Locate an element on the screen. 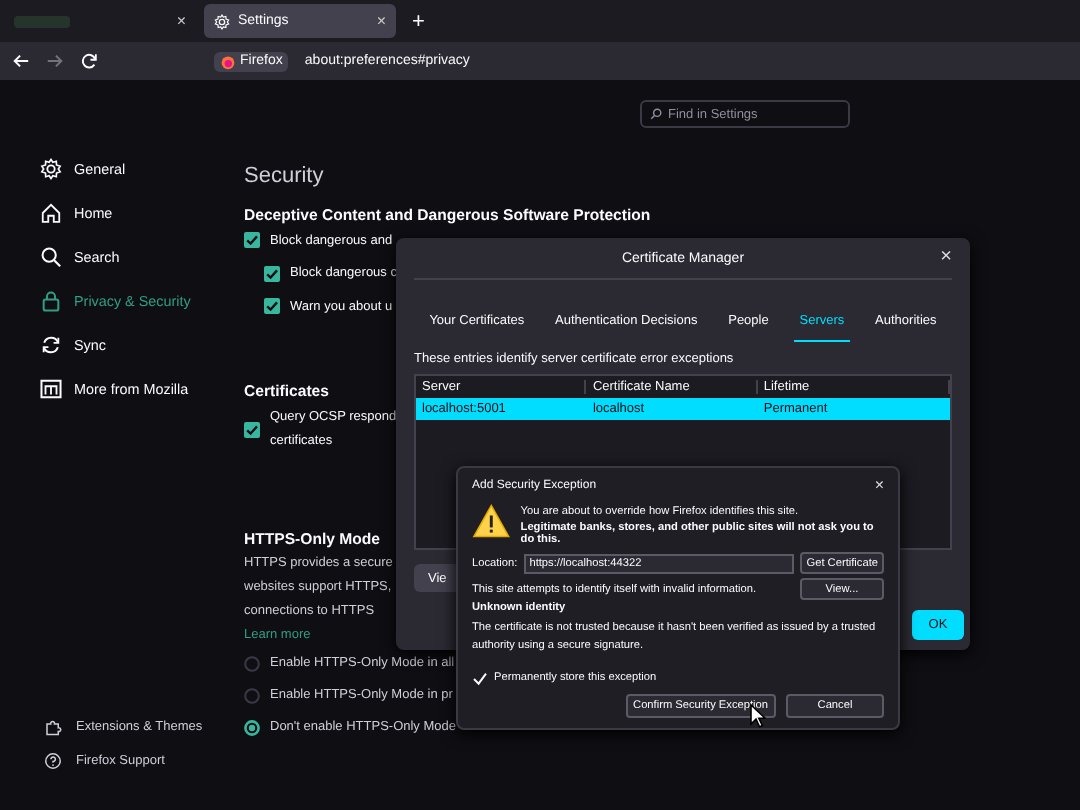 This screenshot has height=810, width=1080. warning-icon is located at coordinates (491, 521).